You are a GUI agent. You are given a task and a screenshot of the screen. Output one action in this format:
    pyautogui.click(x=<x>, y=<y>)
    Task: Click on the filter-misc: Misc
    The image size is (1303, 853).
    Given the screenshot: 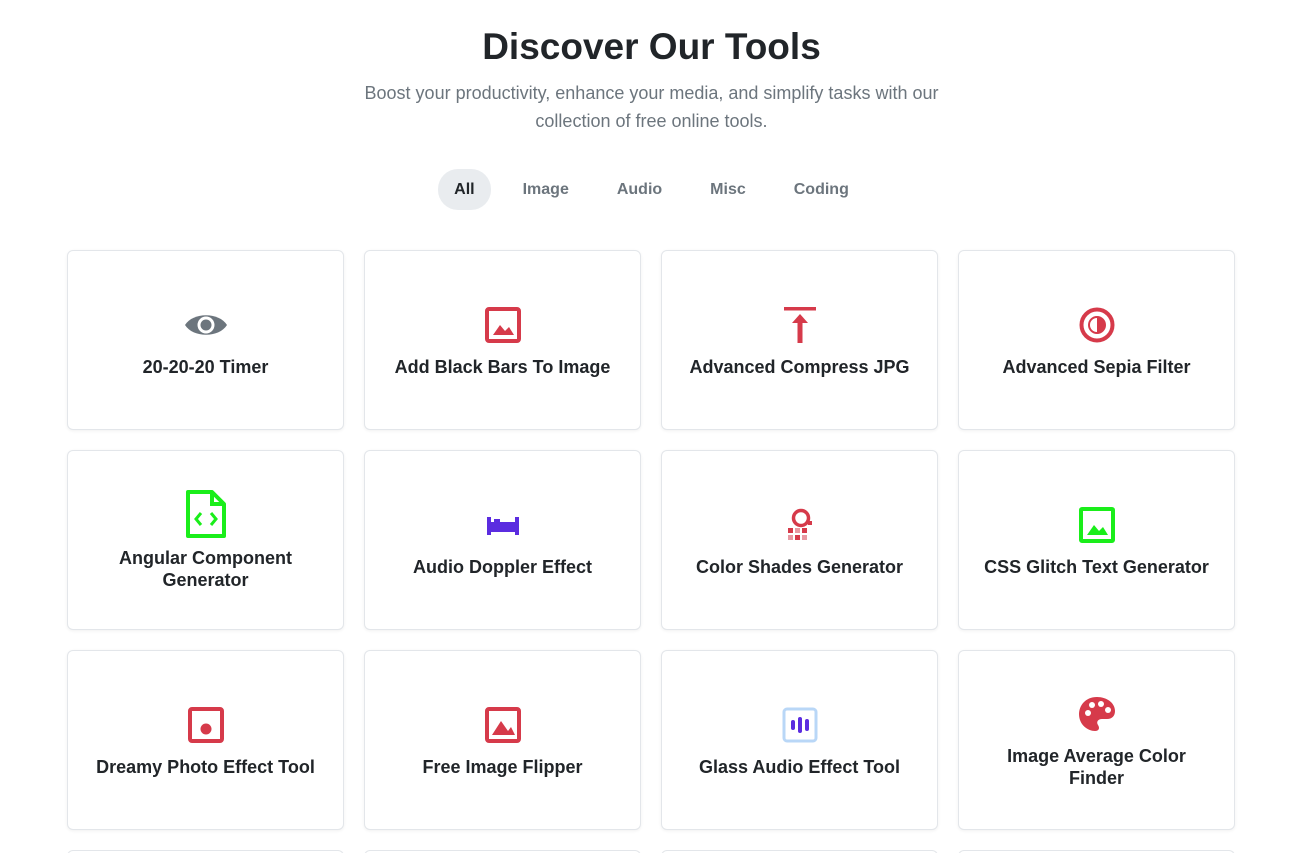 What is the action you would take?
    pyautogui.click(x=728, y=189)
    